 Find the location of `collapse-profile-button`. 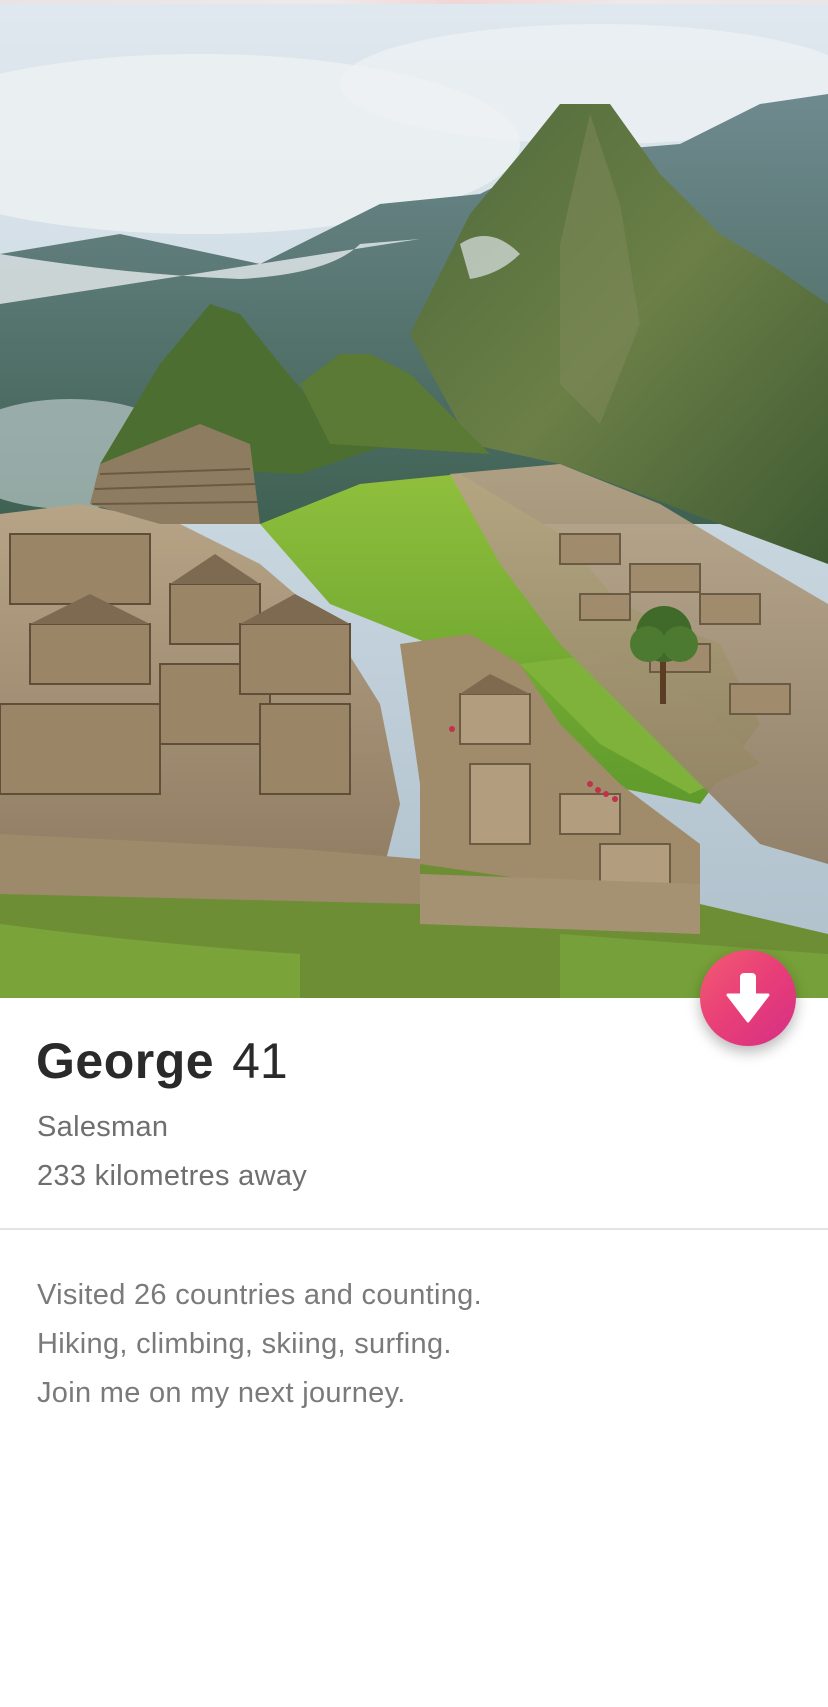

collapse-profile-button is located at coordinates (748, 998).